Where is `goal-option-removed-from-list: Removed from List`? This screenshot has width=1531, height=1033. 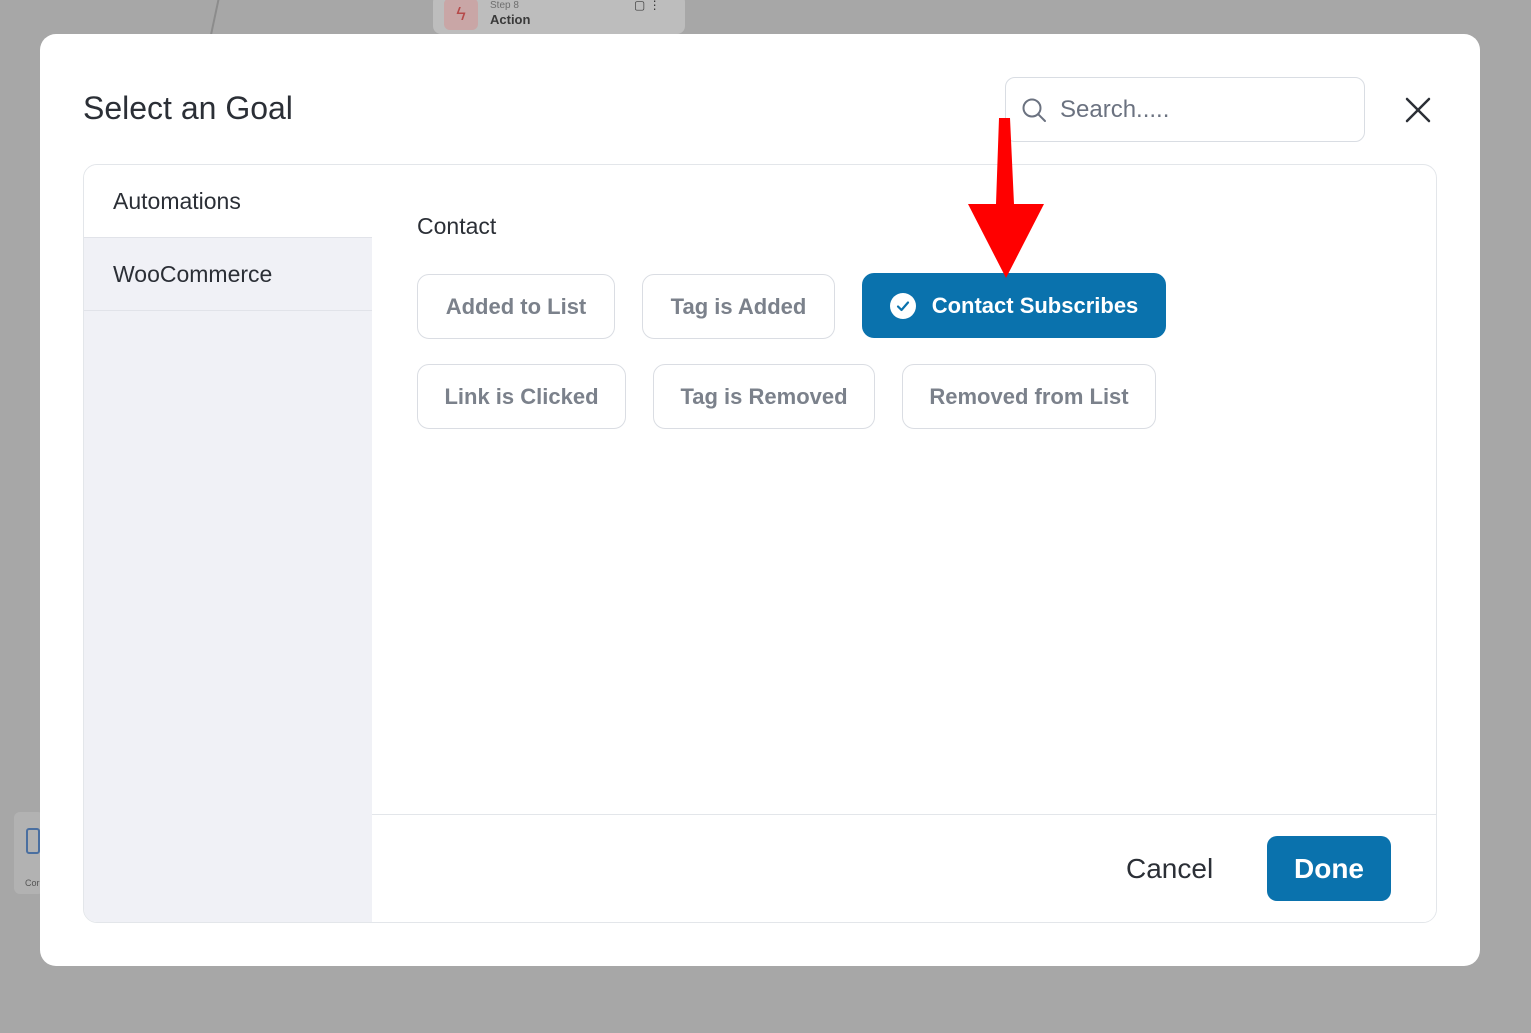
goal-option-removed-from-list: Removed from List is located at coordinates (1029, 396).